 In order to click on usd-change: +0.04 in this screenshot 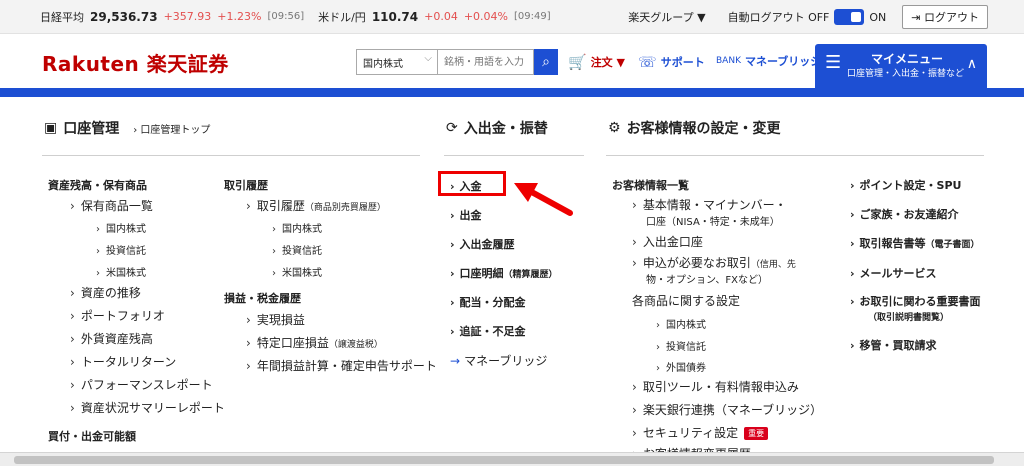, I will do `click(441, 16)`.